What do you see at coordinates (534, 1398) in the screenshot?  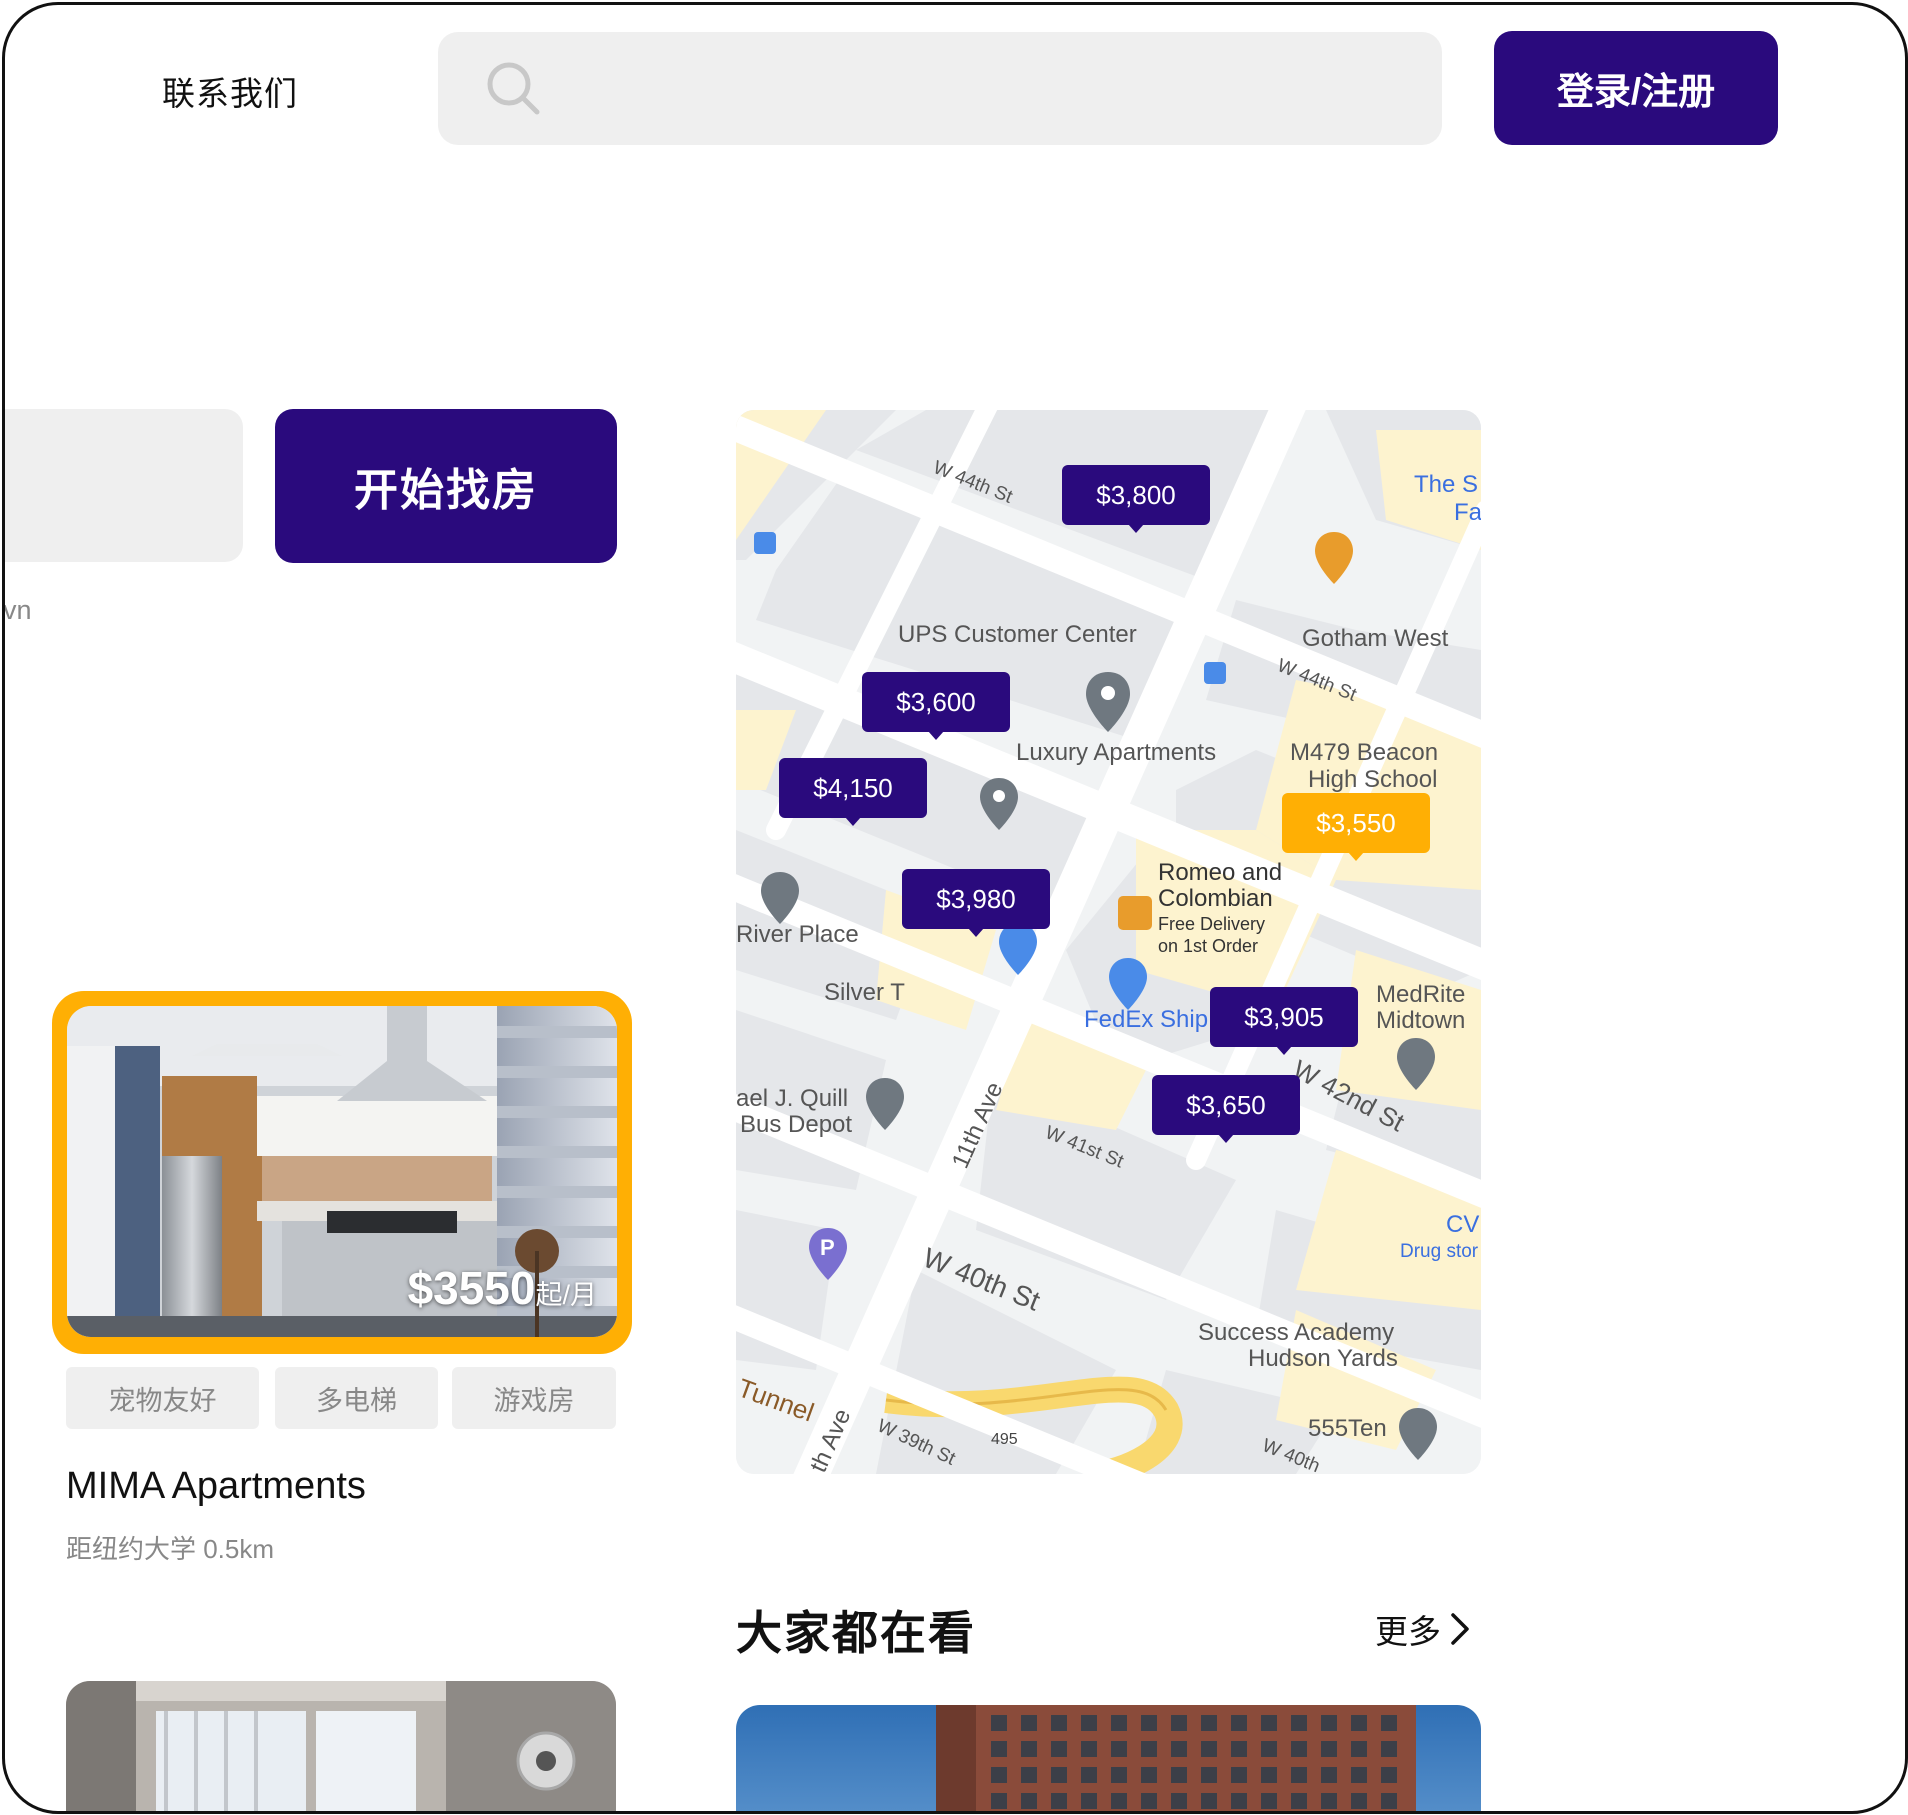 I see `tag-game-room: 游戏房` at bounding box center [534, 1398].